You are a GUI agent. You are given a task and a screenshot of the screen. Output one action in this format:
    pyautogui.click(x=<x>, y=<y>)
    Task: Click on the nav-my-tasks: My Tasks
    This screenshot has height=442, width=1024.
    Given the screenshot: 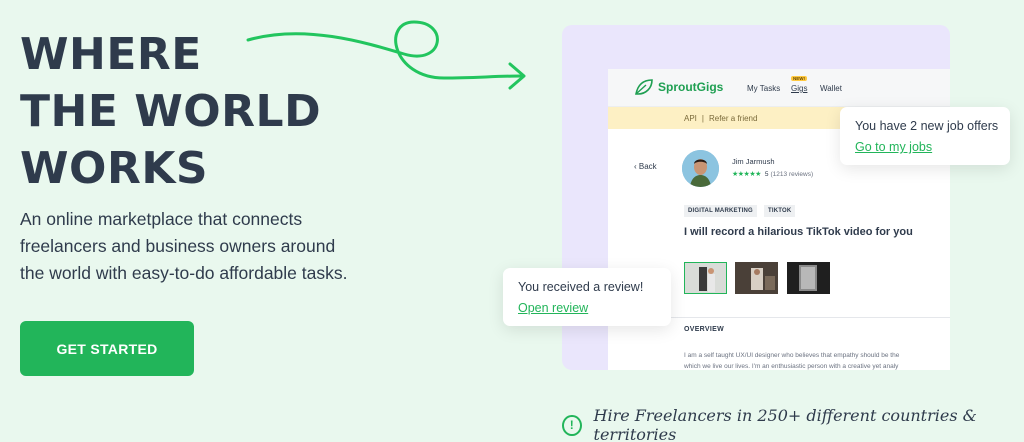 What is the action you would take?
    pyautogui.click(x=763, y=88)
    